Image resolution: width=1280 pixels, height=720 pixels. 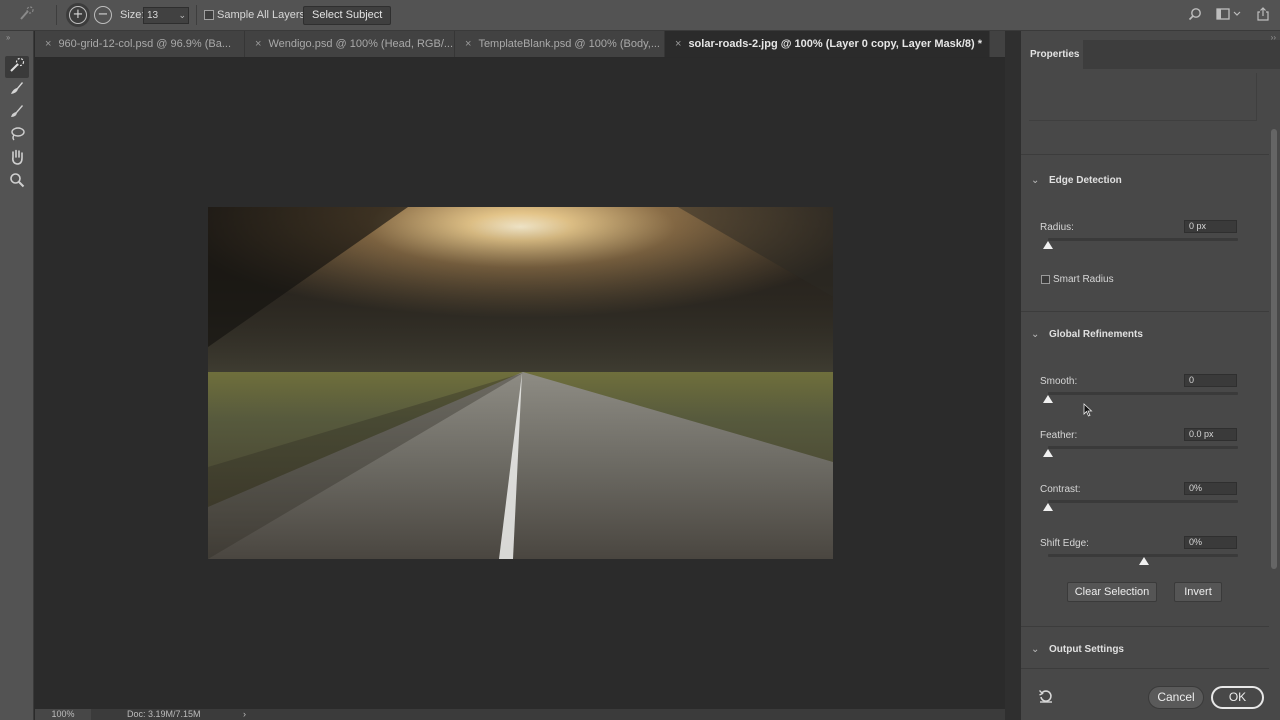 I want to click on global-refinements-title: Global Refinements, so click(x=1096, y=334).